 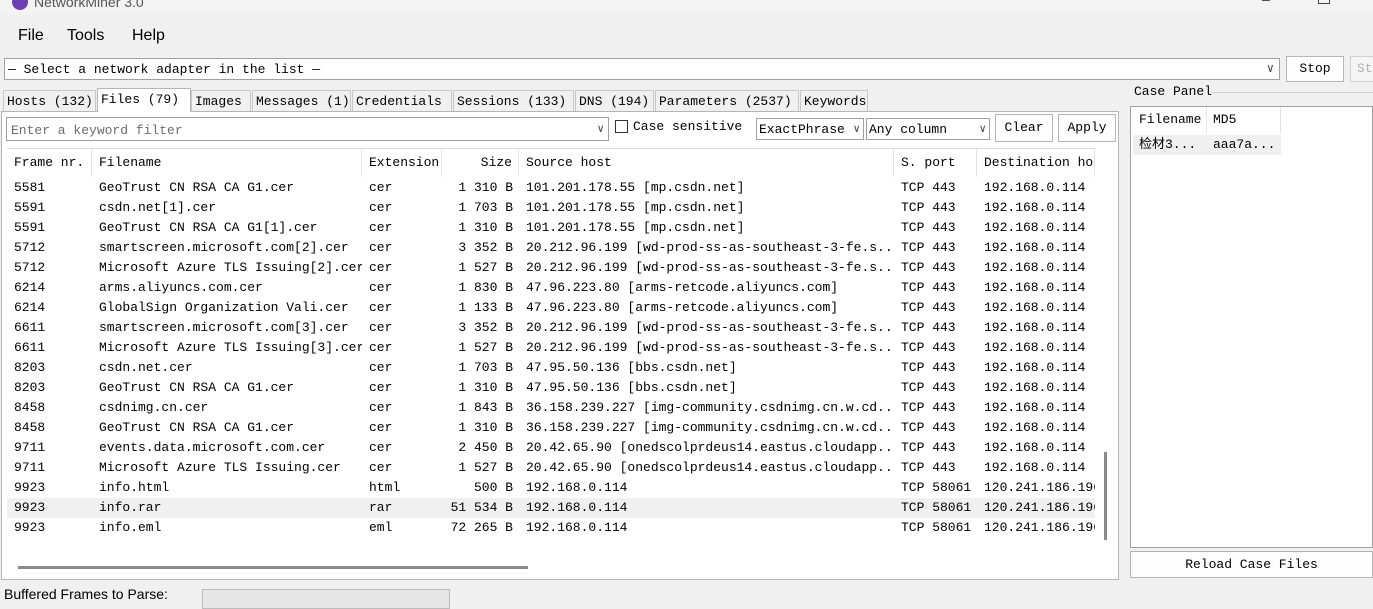 I want to click on menu-tools: Tools, so click(x=85, y=36).